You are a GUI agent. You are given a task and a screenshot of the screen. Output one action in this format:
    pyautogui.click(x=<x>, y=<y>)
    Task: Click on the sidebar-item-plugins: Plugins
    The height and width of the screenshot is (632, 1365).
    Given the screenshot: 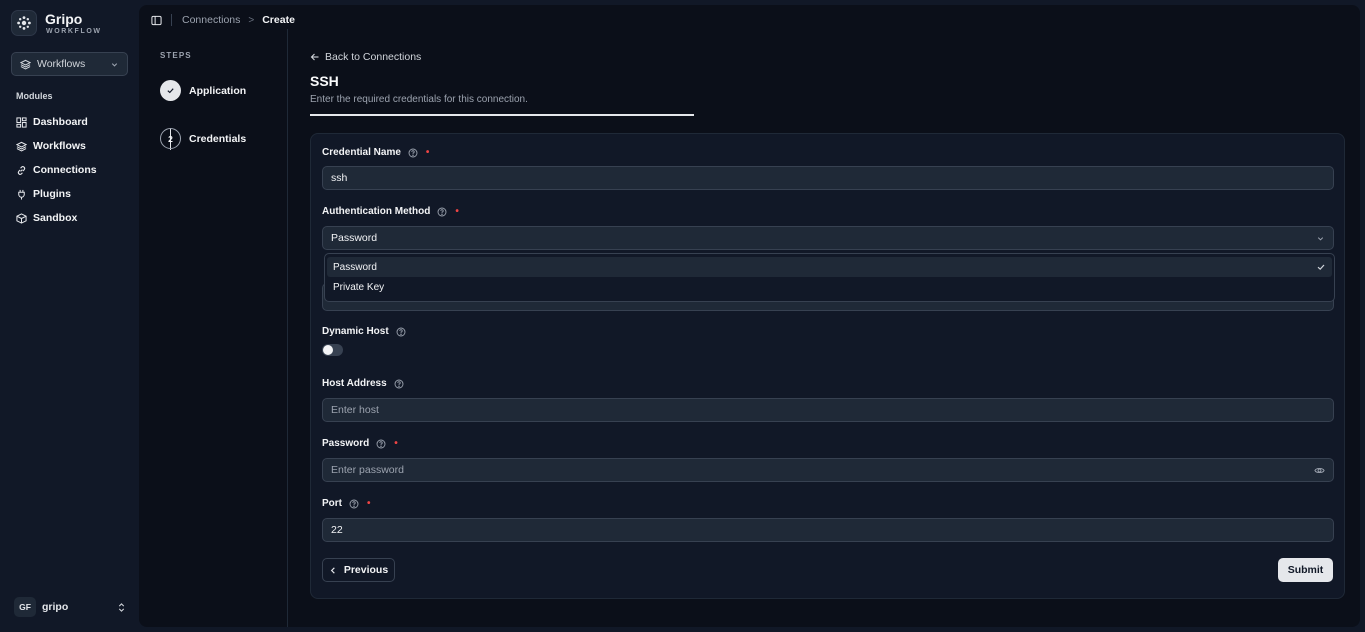 What is the action you would take?
    pyautogui.click(x=56, y=194)
    